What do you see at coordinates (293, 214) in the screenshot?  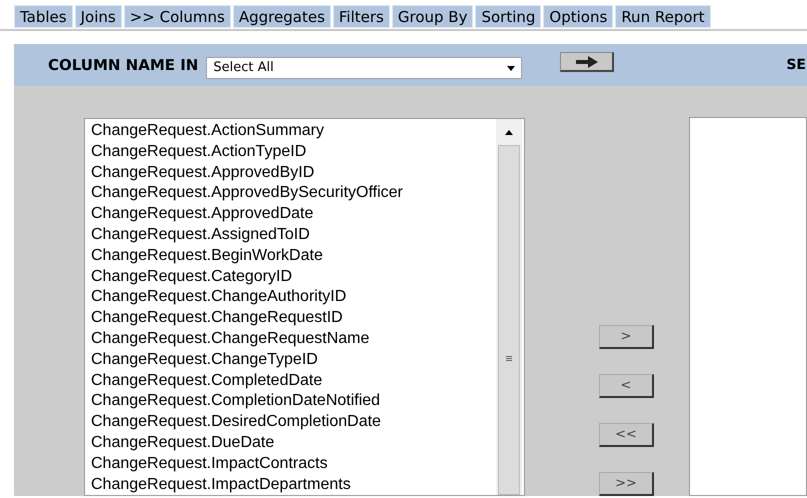 I see `column-list-item: ChangeRequest.ApprovedDate` at bounding box center [293, 214].